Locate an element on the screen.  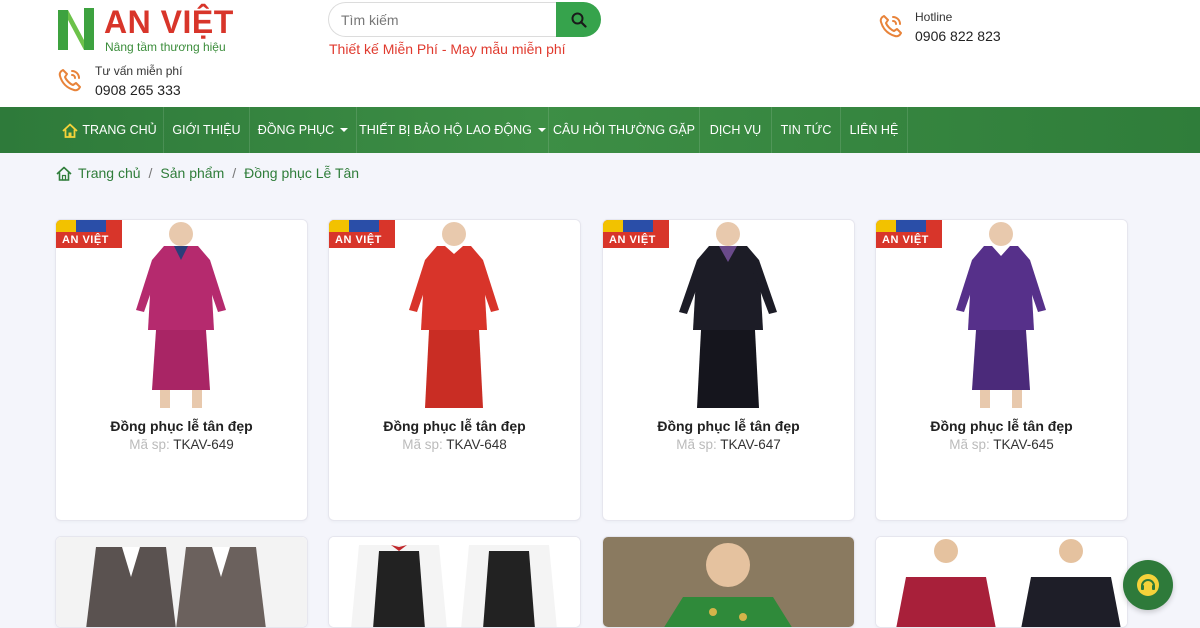
search-bar is located at coordinates (464, 19).